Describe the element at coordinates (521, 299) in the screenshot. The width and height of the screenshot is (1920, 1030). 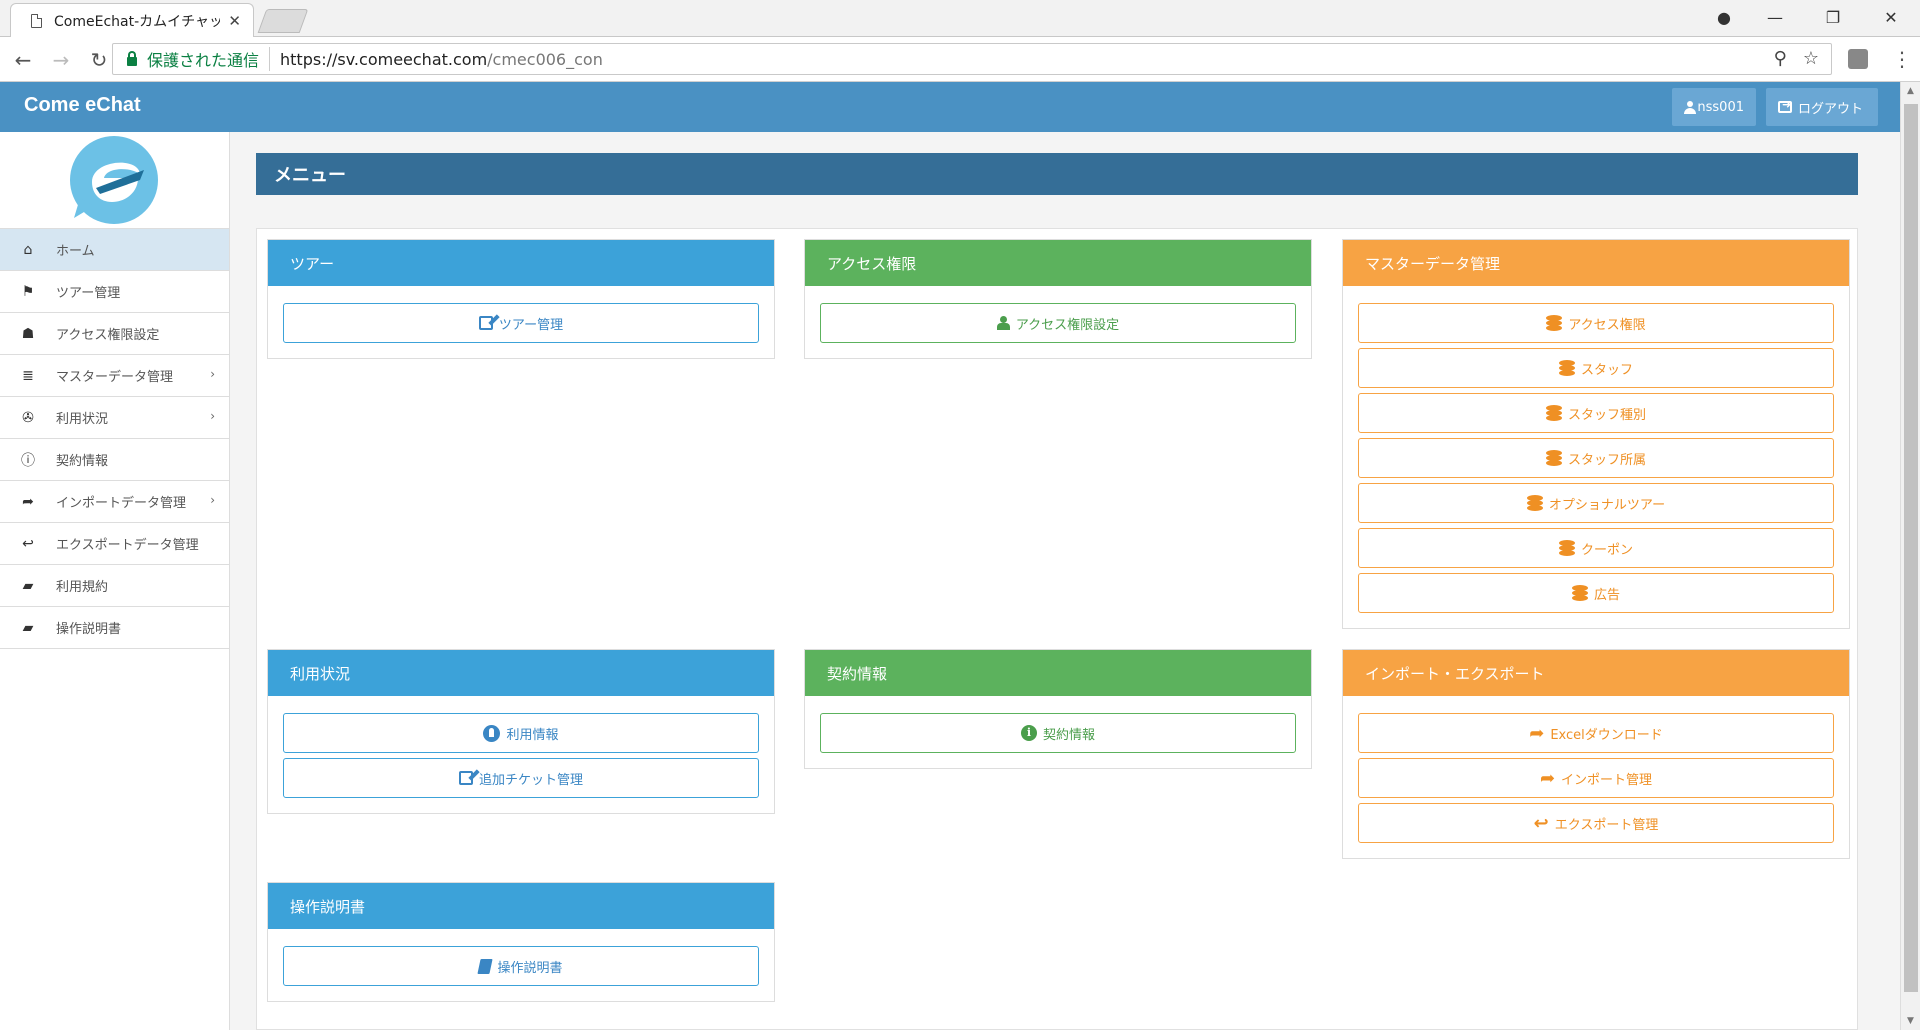
I see `card-tour: ツアー ツアー管理` at that location.